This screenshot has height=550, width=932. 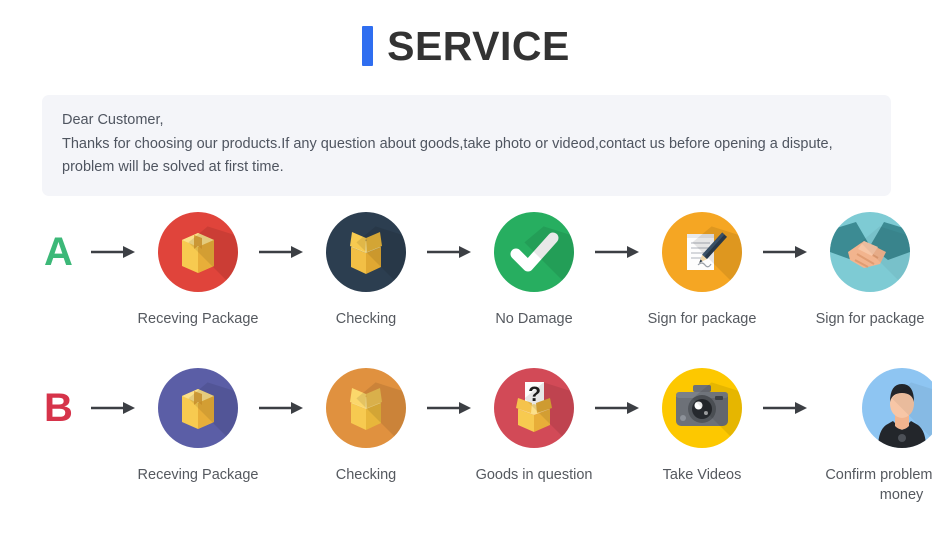 I want to click on row-label-a: A, so click(x=58, y=252).